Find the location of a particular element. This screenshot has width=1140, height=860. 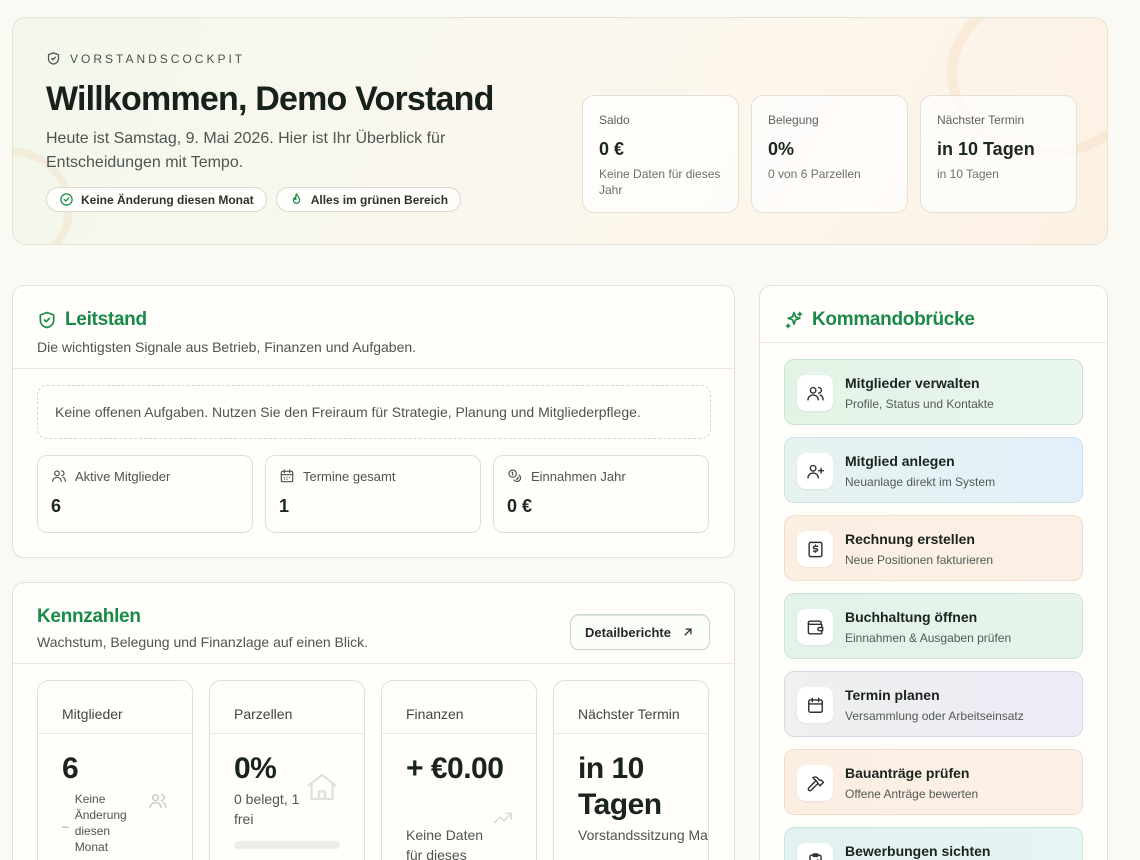

stat-label-row: Einnahmen Jahr is located at coordinates (601, 476).